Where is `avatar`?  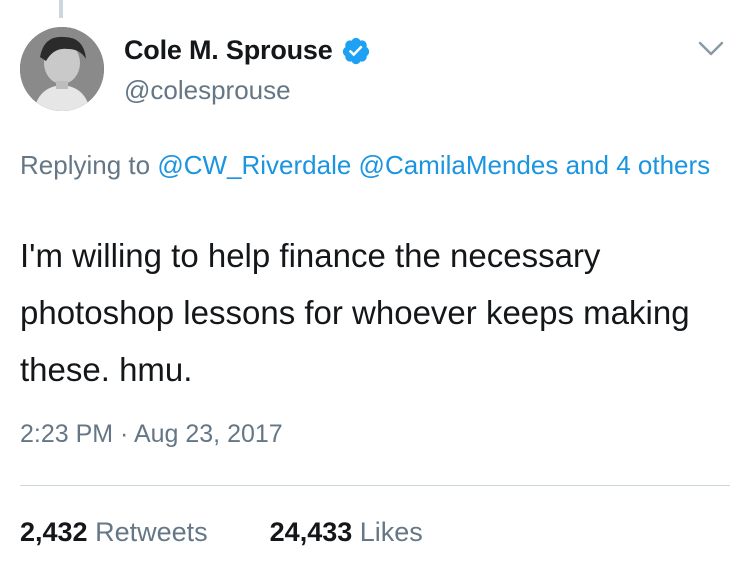
avatar is located at coordinates (62, 69).